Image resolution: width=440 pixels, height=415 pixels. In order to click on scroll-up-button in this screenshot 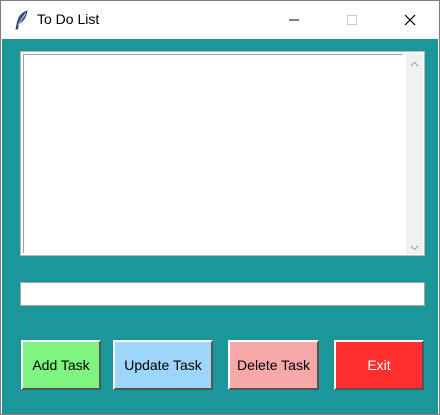, I will do `click(414, 61)`.